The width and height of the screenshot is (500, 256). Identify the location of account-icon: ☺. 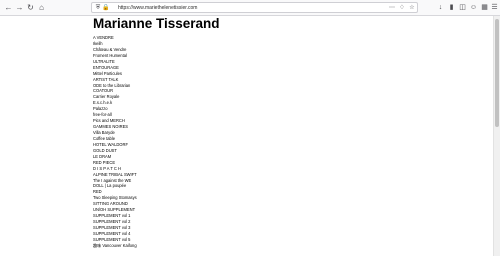
(473, 7).